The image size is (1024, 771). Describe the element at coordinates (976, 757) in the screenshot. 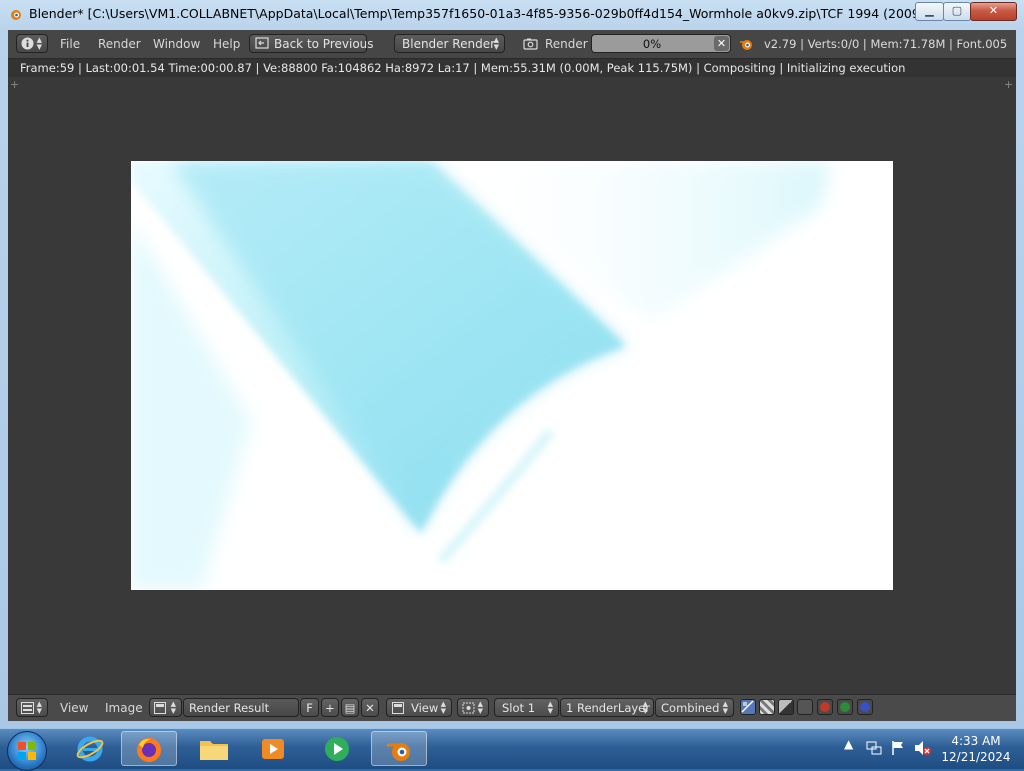

I see `clock-date: 12/21/2024` at that location.